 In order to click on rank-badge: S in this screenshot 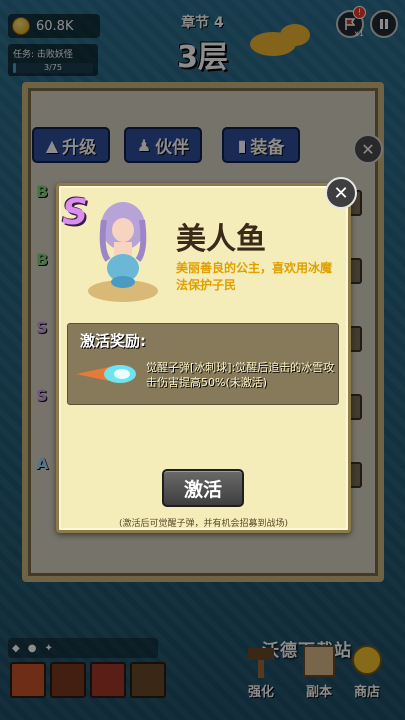, I will do `click(75, 212)`.